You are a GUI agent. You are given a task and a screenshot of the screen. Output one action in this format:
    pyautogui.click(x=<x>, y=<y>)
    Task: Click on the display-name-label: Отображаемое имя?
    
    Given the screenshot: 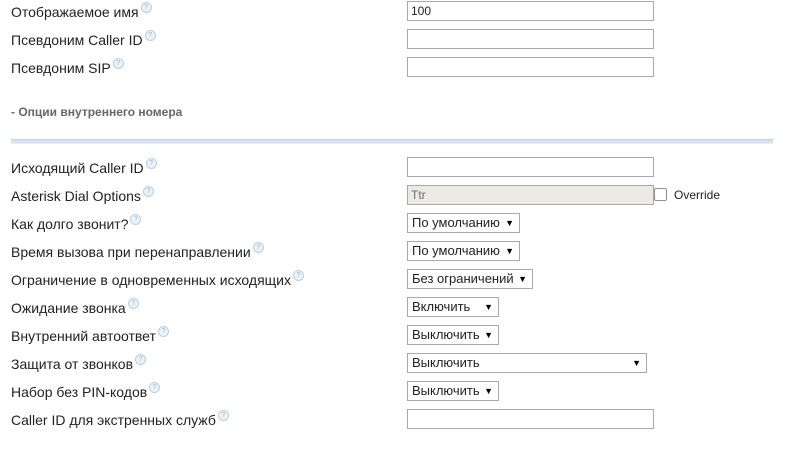 What is the action you would take?
    pyautogui.click(x=81, y=11)
    